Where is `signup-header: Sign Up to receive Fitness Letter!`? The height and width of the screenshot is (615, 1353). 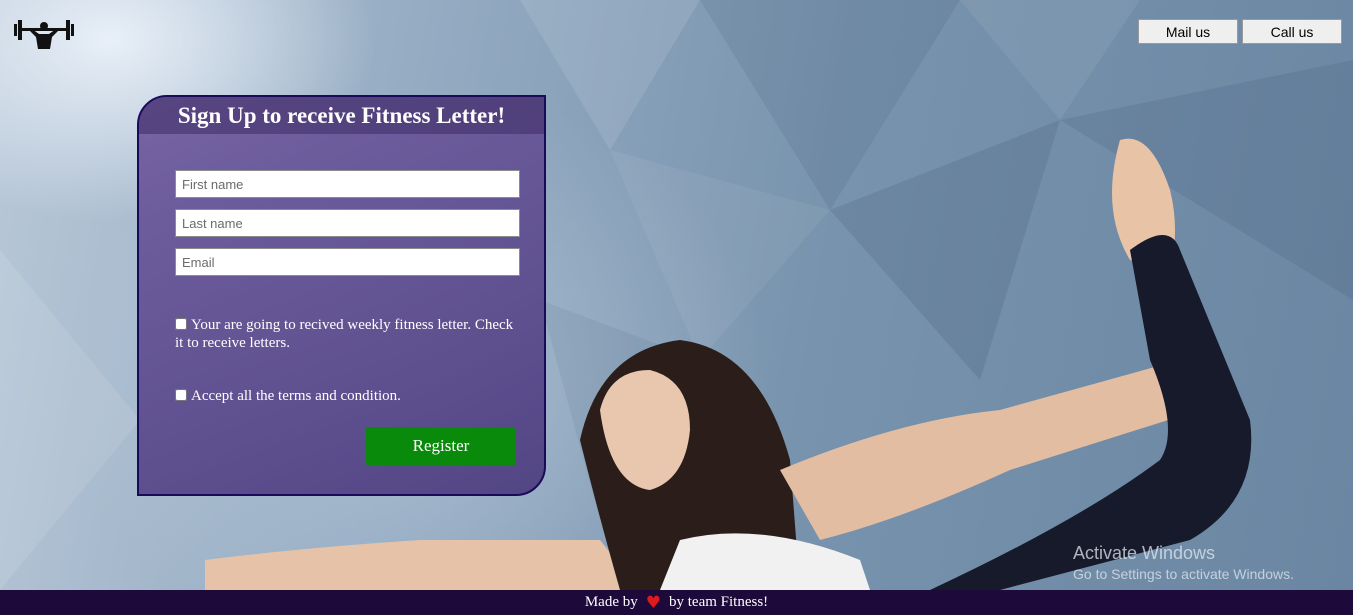 signup-header: Sign Up to receive Fitness Letter! is located at coordinates (341, 115).